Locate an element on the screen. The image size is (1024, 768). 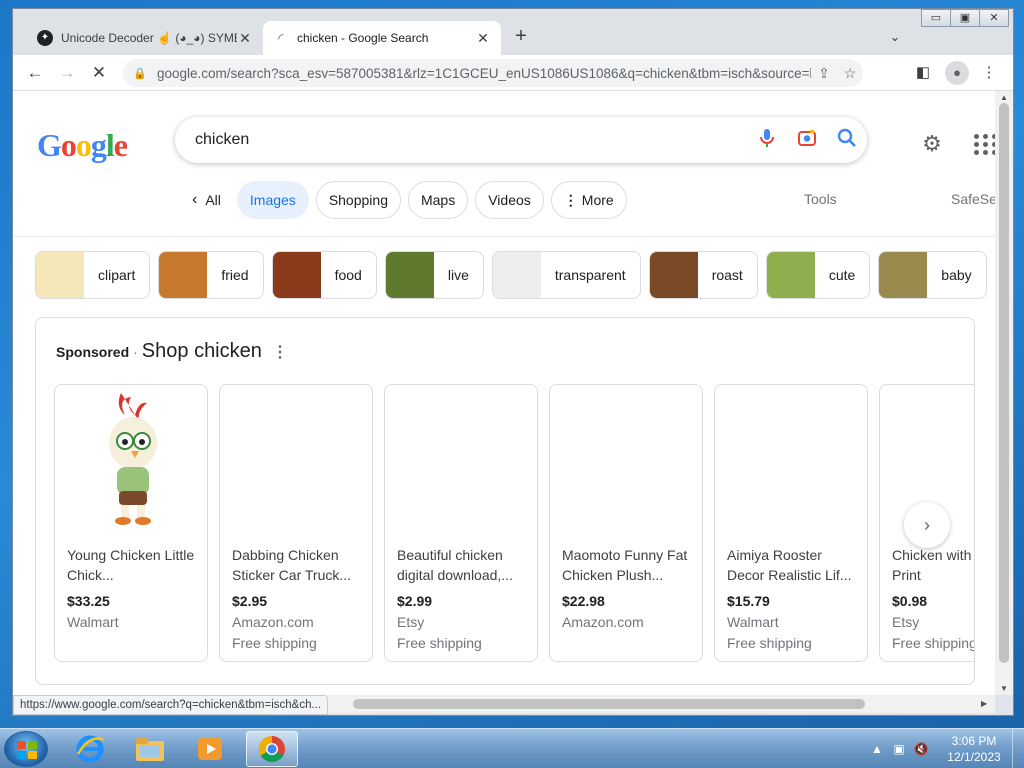
windows-logo-icon is located at coordinates (27, 750).